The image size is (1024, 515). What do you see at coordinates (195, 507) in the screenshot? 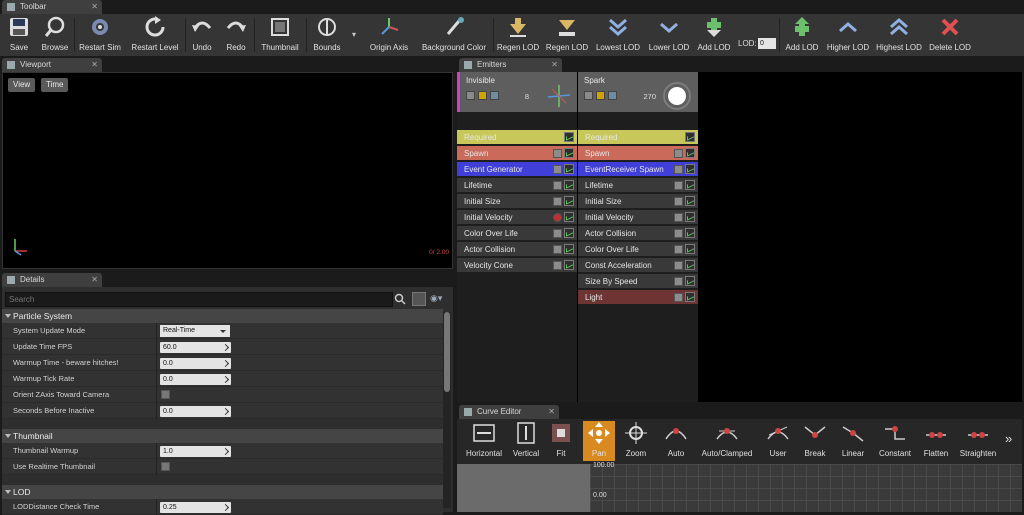
I see `lod-distance-check-time-field: 0.25` at bounding box center [195, 507].